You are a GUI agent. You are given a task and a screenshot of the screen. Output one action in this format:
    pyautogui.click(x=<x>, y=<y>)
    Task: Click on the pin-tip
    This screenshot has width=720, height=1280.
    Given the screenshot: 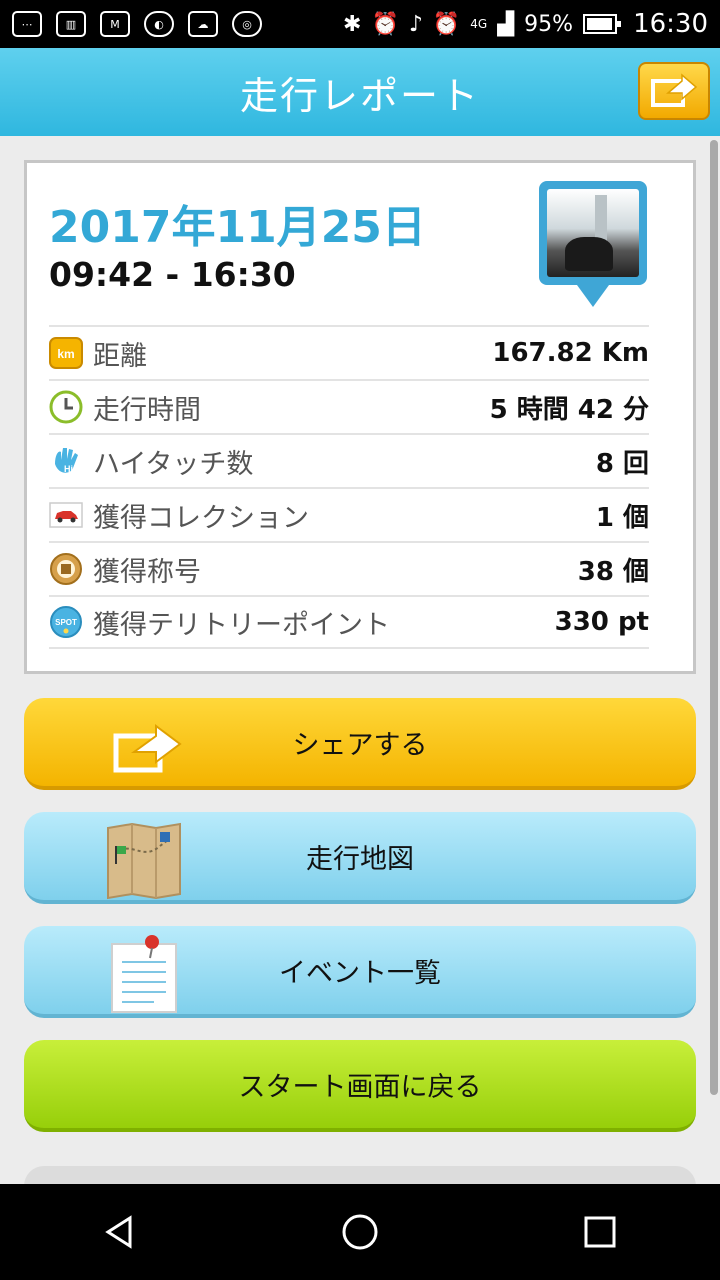 What is the action you would take?
    pyautogui.click(x=593, y=296)
    